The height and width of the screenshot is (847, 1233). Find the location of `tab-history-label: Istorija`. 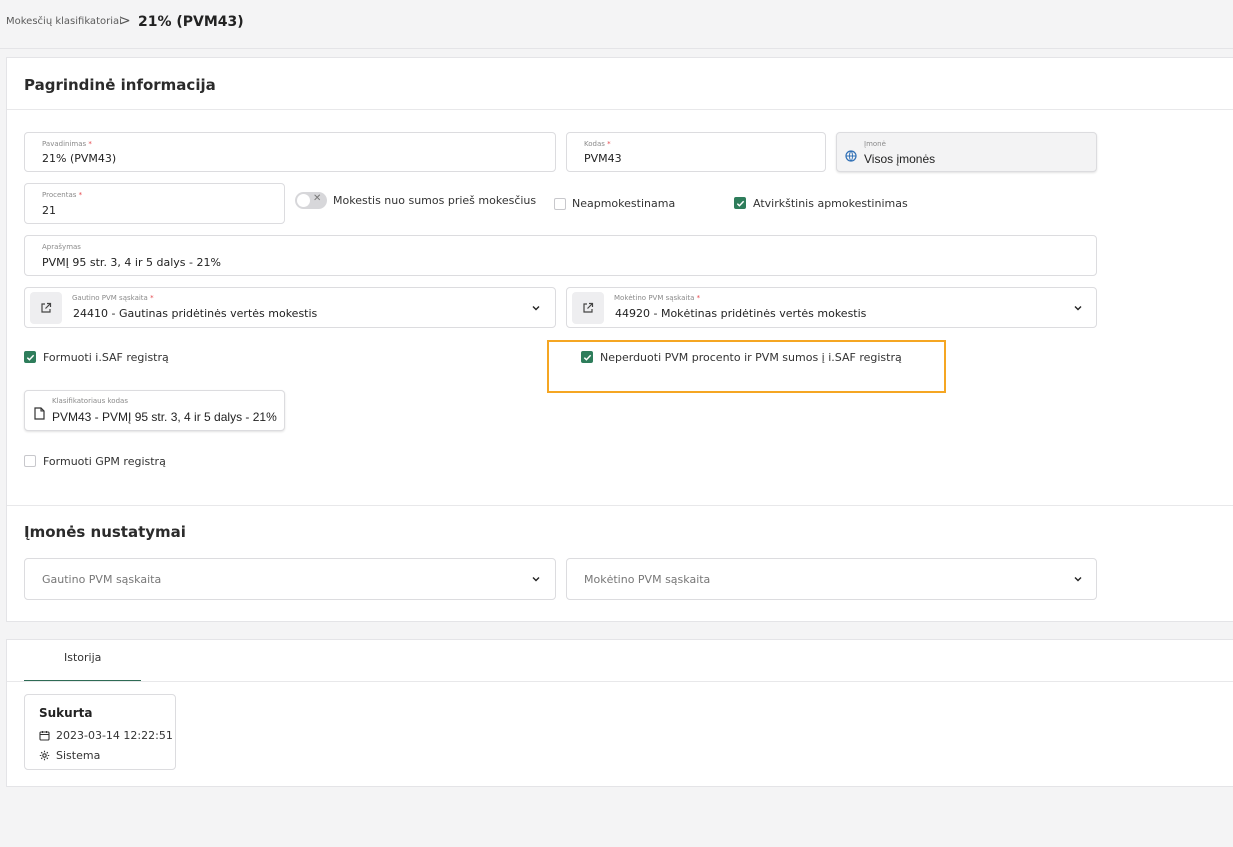

tab-history-label: Istorija is located at coordinates (83, 657).